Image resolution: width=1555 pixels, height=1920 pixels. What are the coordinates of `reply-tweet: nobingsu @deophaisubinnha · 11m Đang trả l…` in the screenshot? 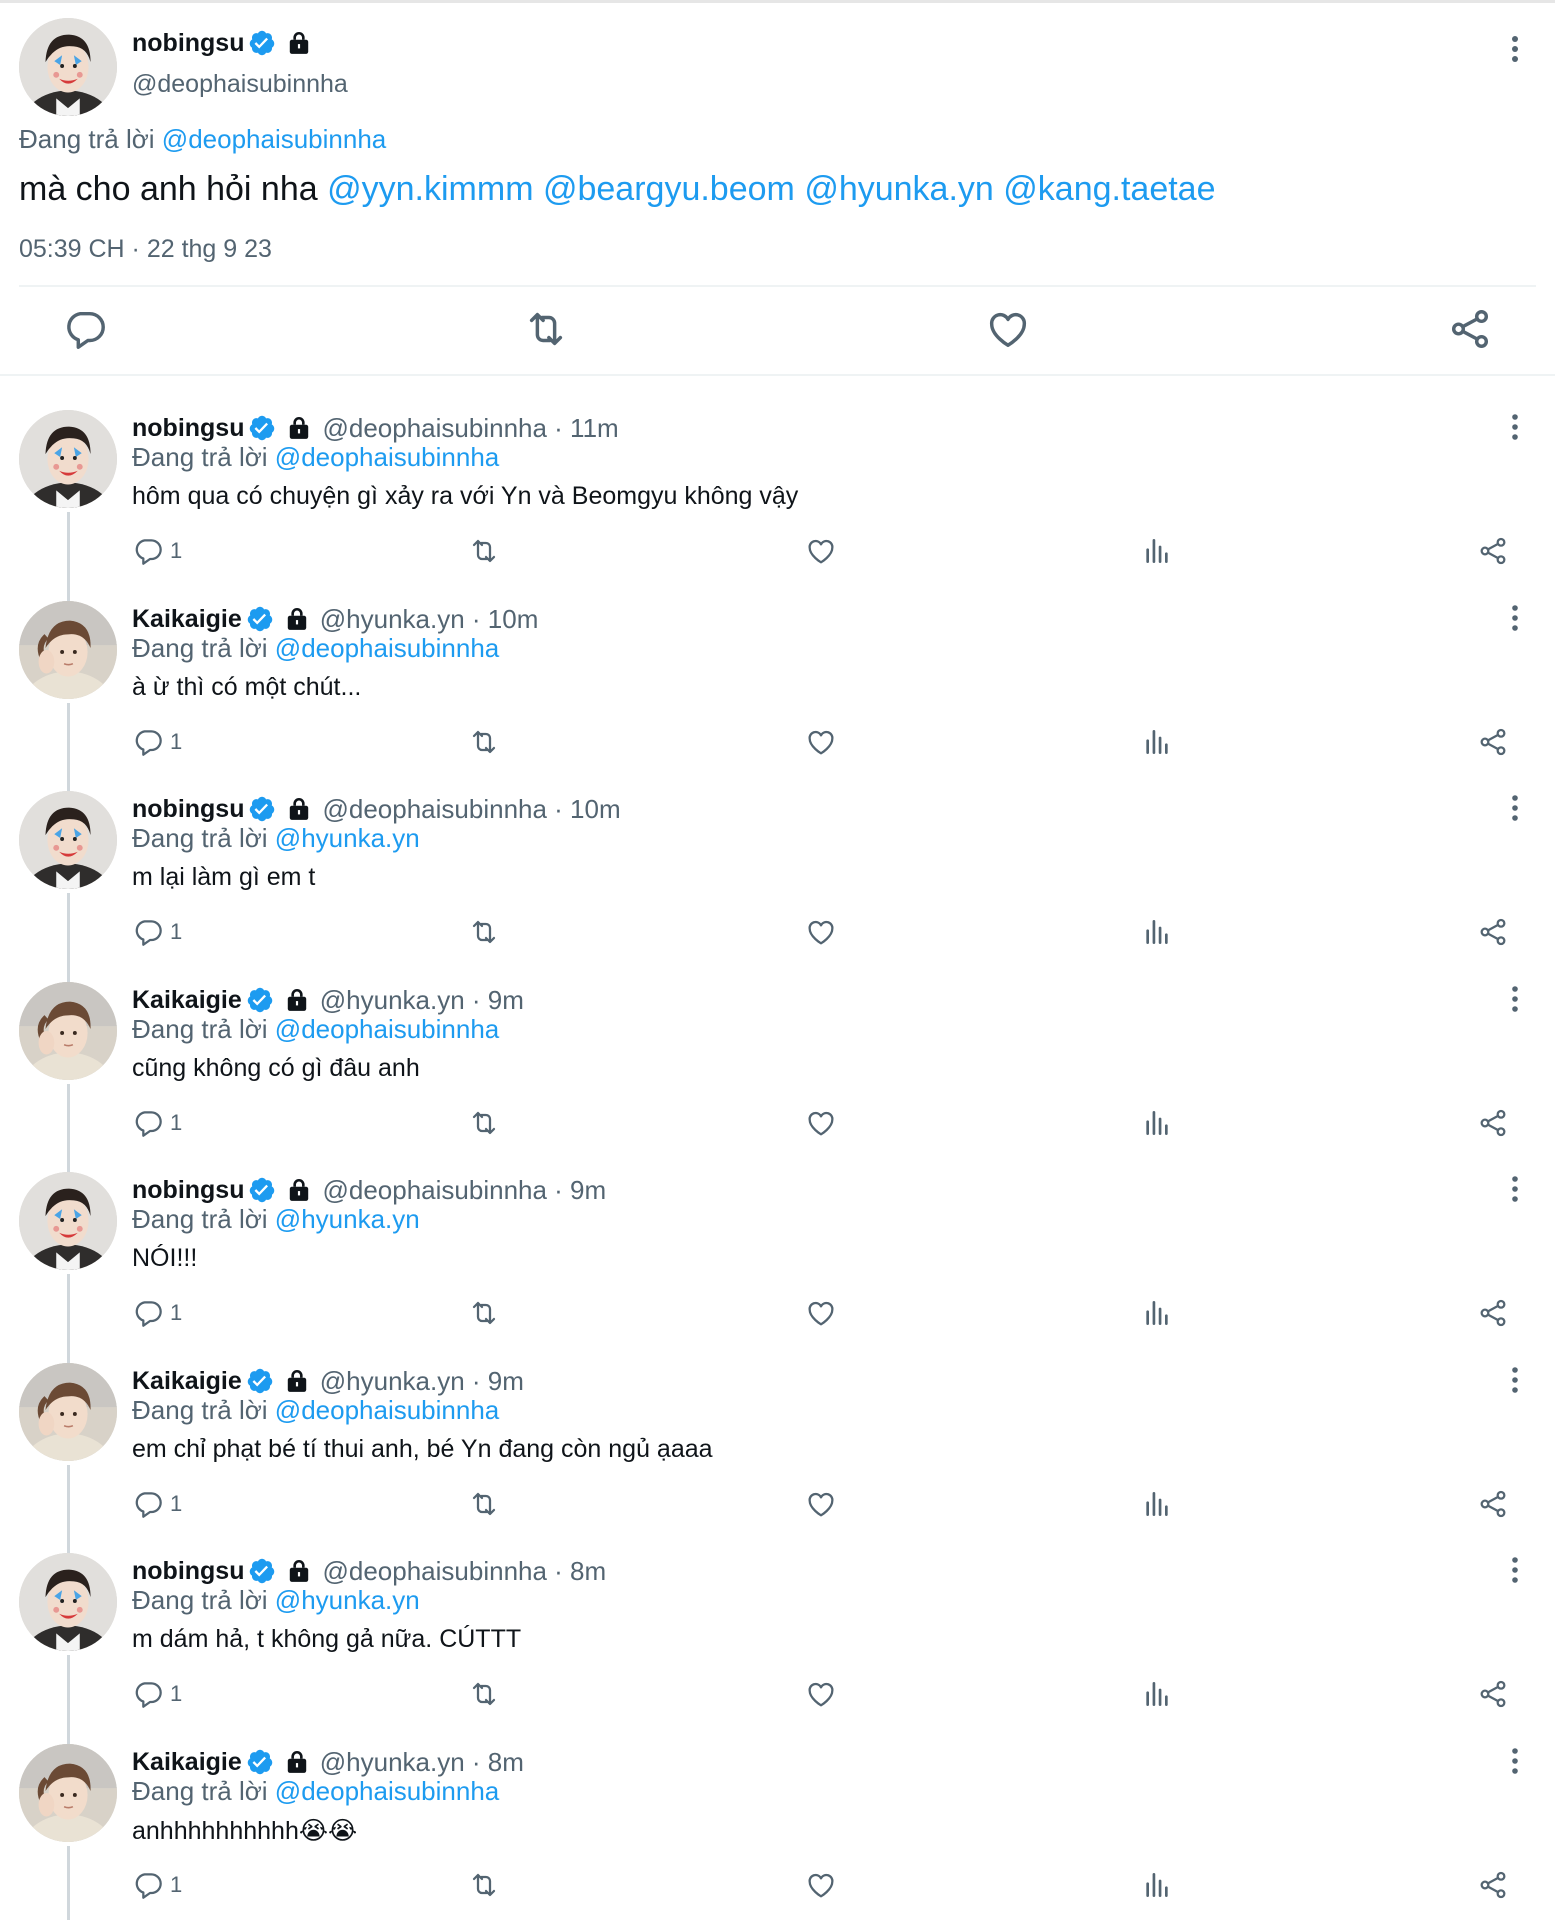 It's located at (777, 500).